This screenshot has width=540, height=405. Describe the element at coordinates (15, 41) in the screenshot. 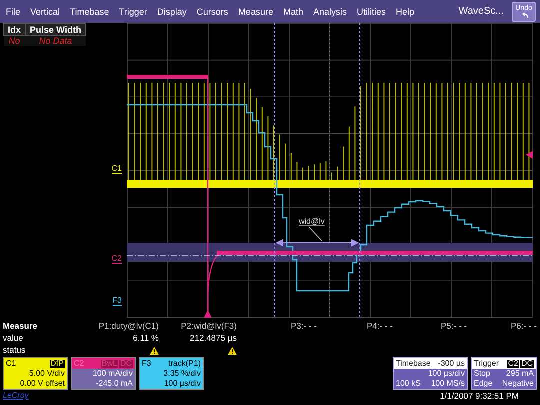

I see `table-cell: No` at that location.